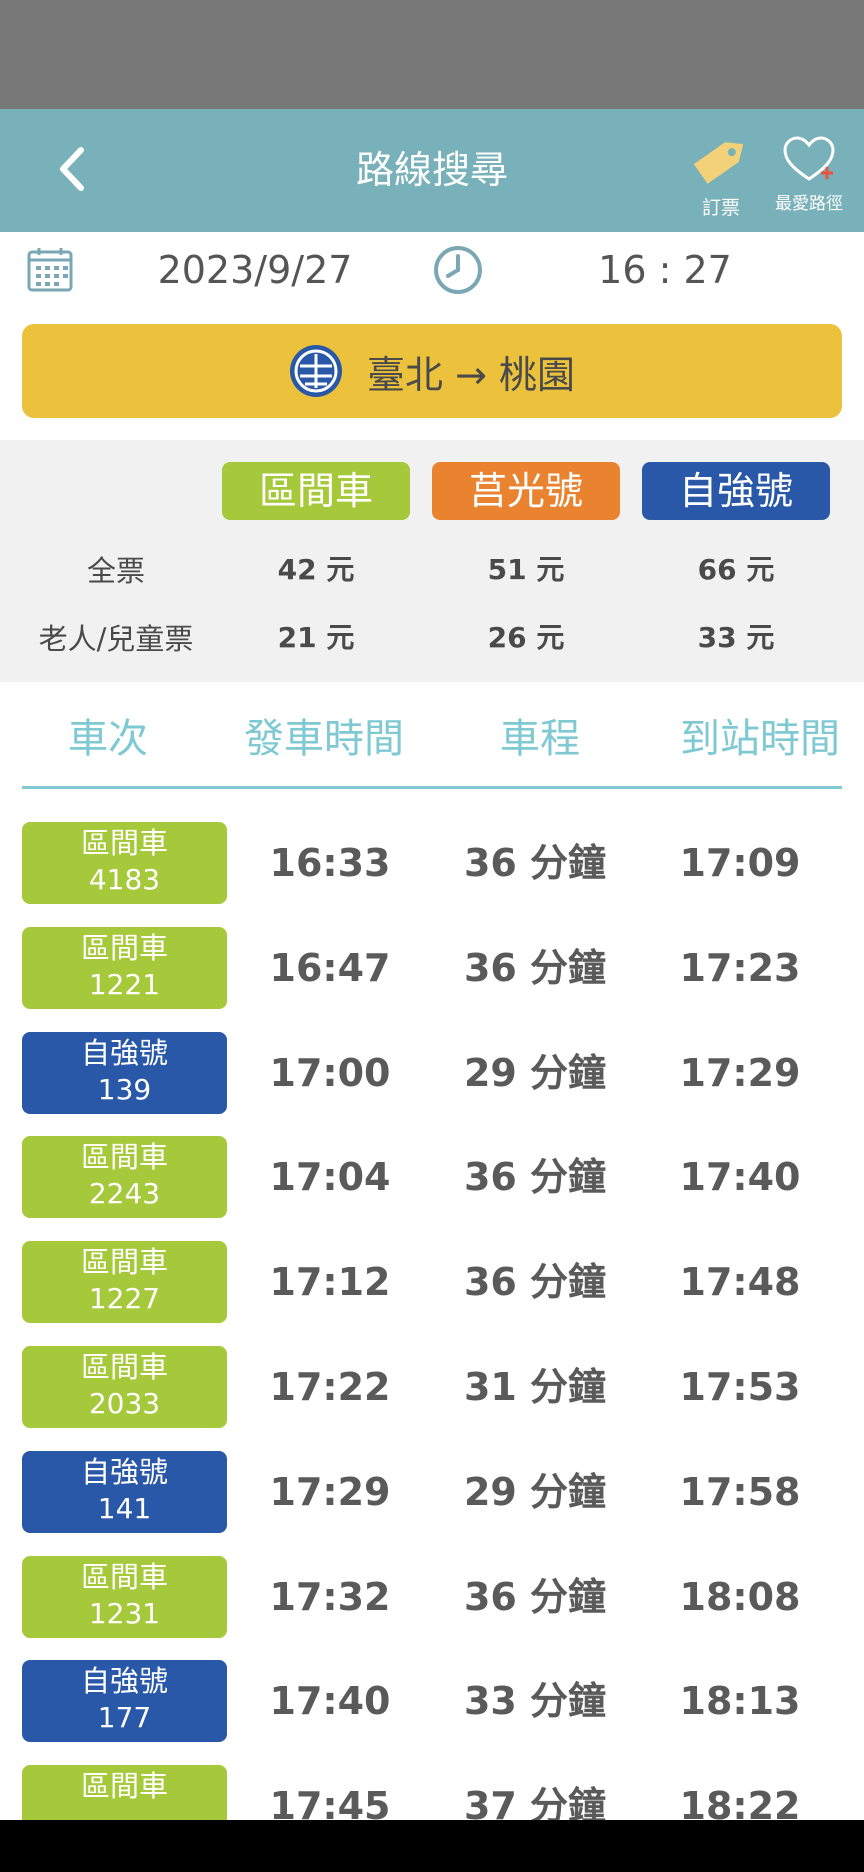 This screenshot has width=864, height=1872. What do you see at coordinates (432, 1177) in the screenshot?
I see `train-row: 區間車 2243 17:04 36 分鐘 17:40` at bounding box center [432, 1177].